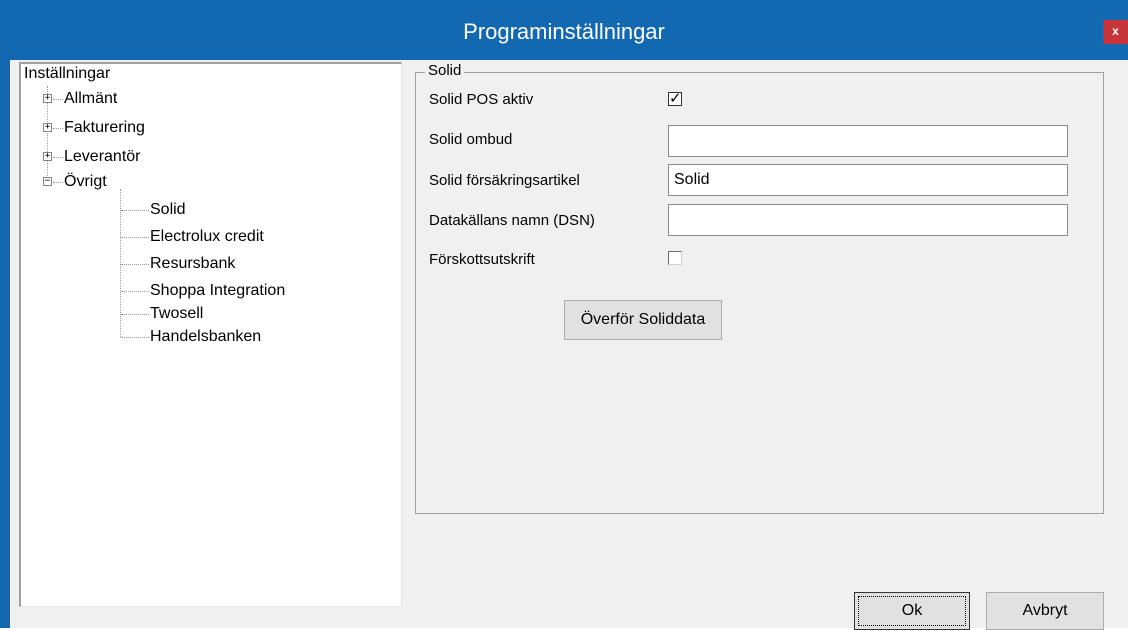 This screenshot has height=630, width=1128. Describe the element at coordinates (47, 181) in the screenshot. I see `collapse-icon: −` at that location.